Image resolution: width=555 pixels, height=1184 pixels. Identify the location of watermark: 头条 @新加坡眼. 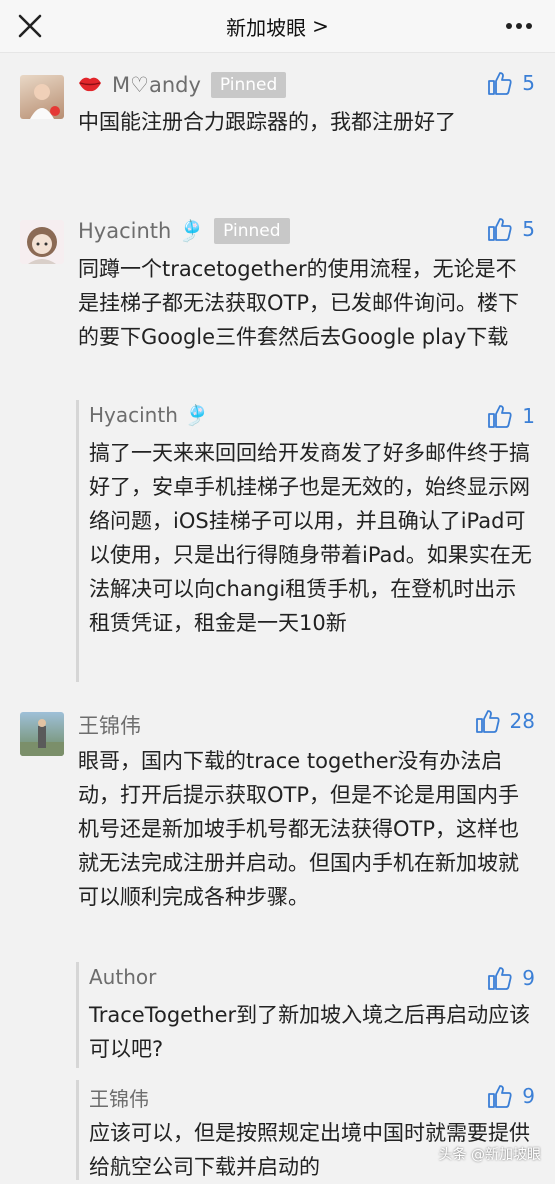
(489, 1155).